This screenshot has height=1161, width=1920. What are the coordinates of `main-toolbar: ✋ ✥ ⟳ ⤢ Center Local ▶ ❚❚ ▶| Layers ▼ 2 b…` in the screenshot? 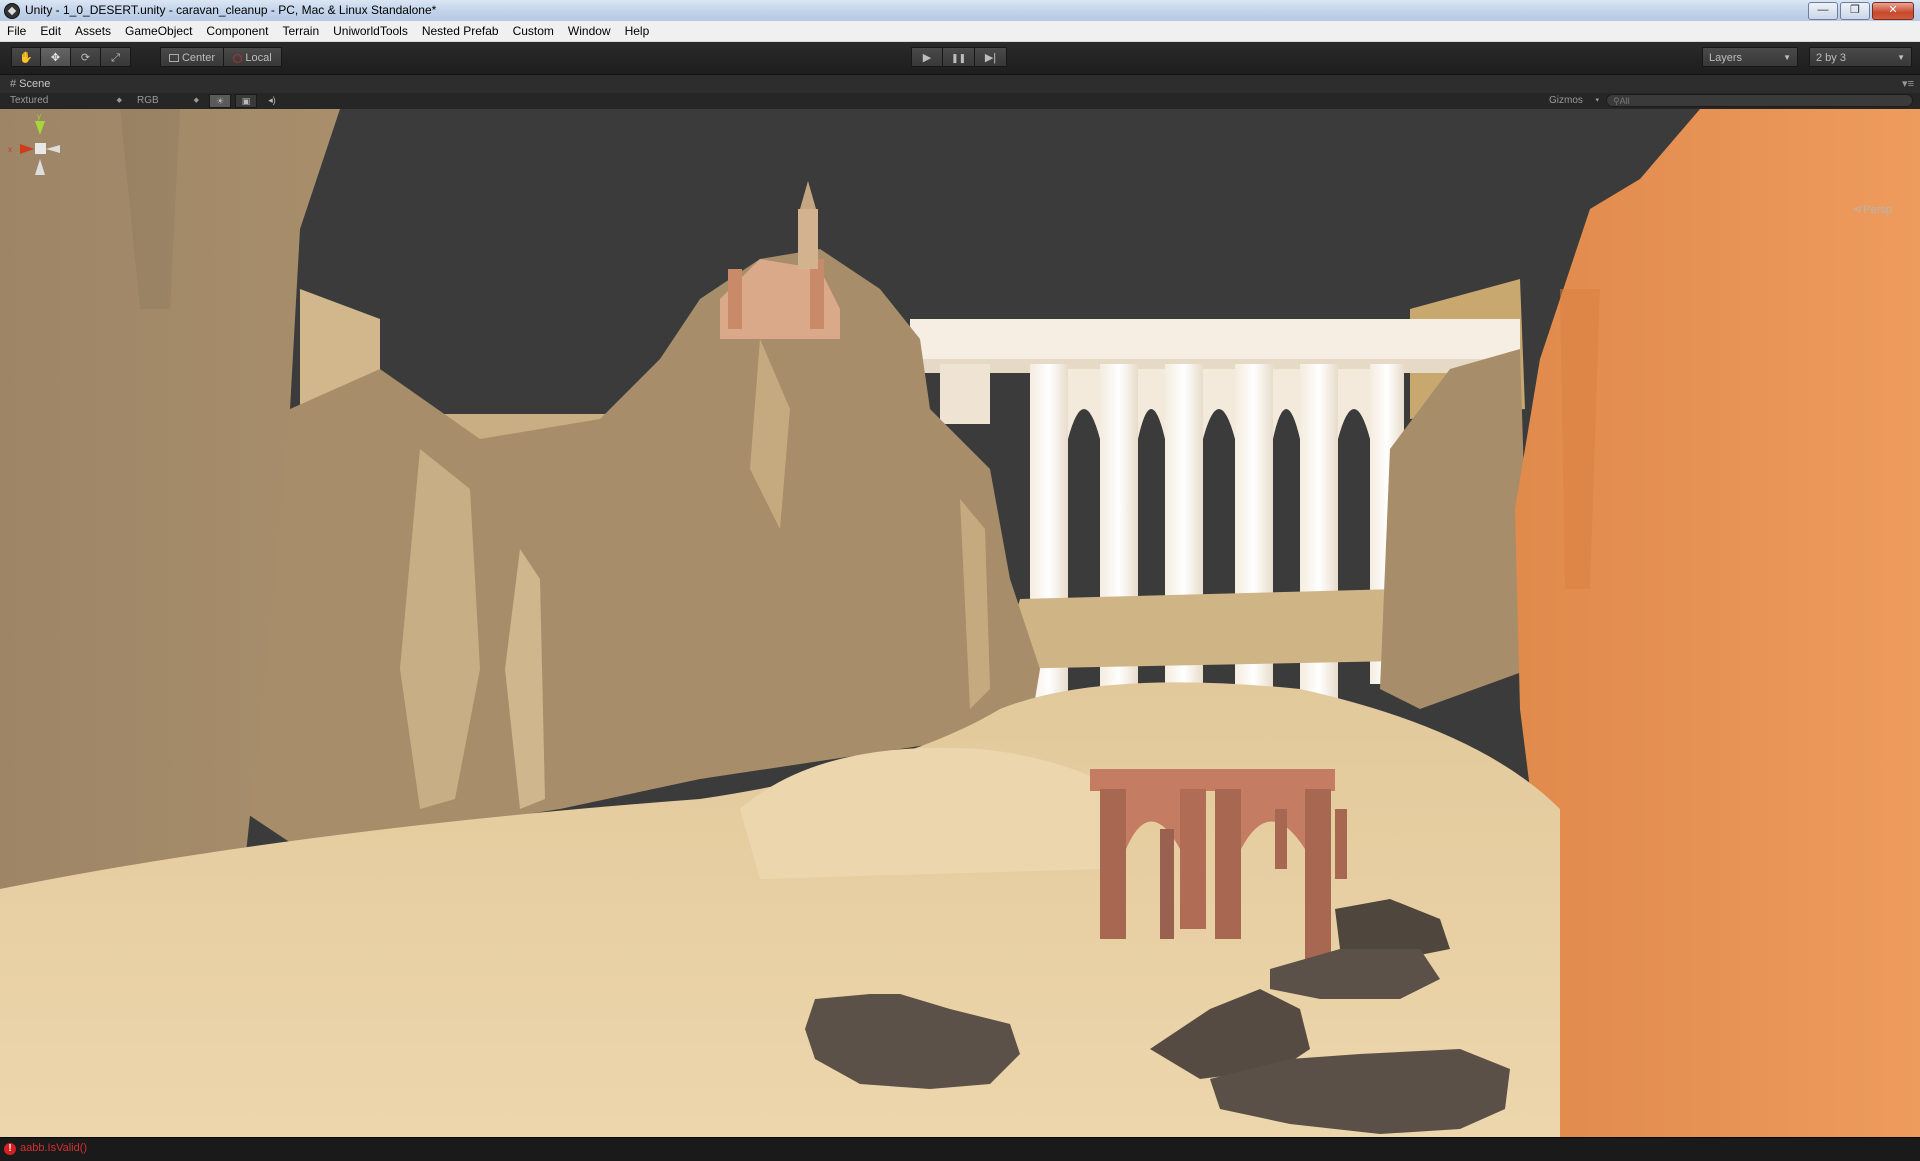 It's located at (960, 58).